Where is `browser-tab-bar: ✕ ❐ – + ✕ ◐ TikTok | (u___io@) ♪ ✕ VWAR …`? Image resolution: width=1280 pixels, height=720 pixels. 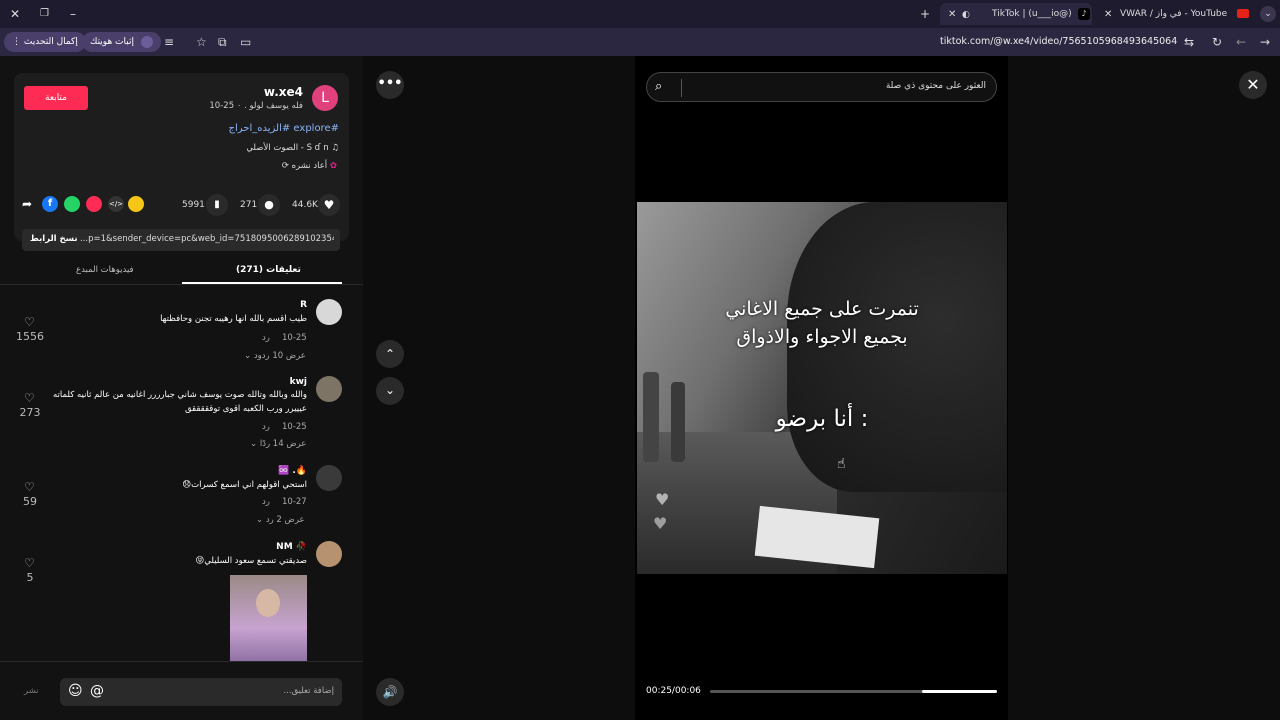
browser-tab-bar: ✕ ❐ – + ✕ ◐ TikTok | (u___io@) ♪ ✕ VWAR … is located at coordinates (640, 14).